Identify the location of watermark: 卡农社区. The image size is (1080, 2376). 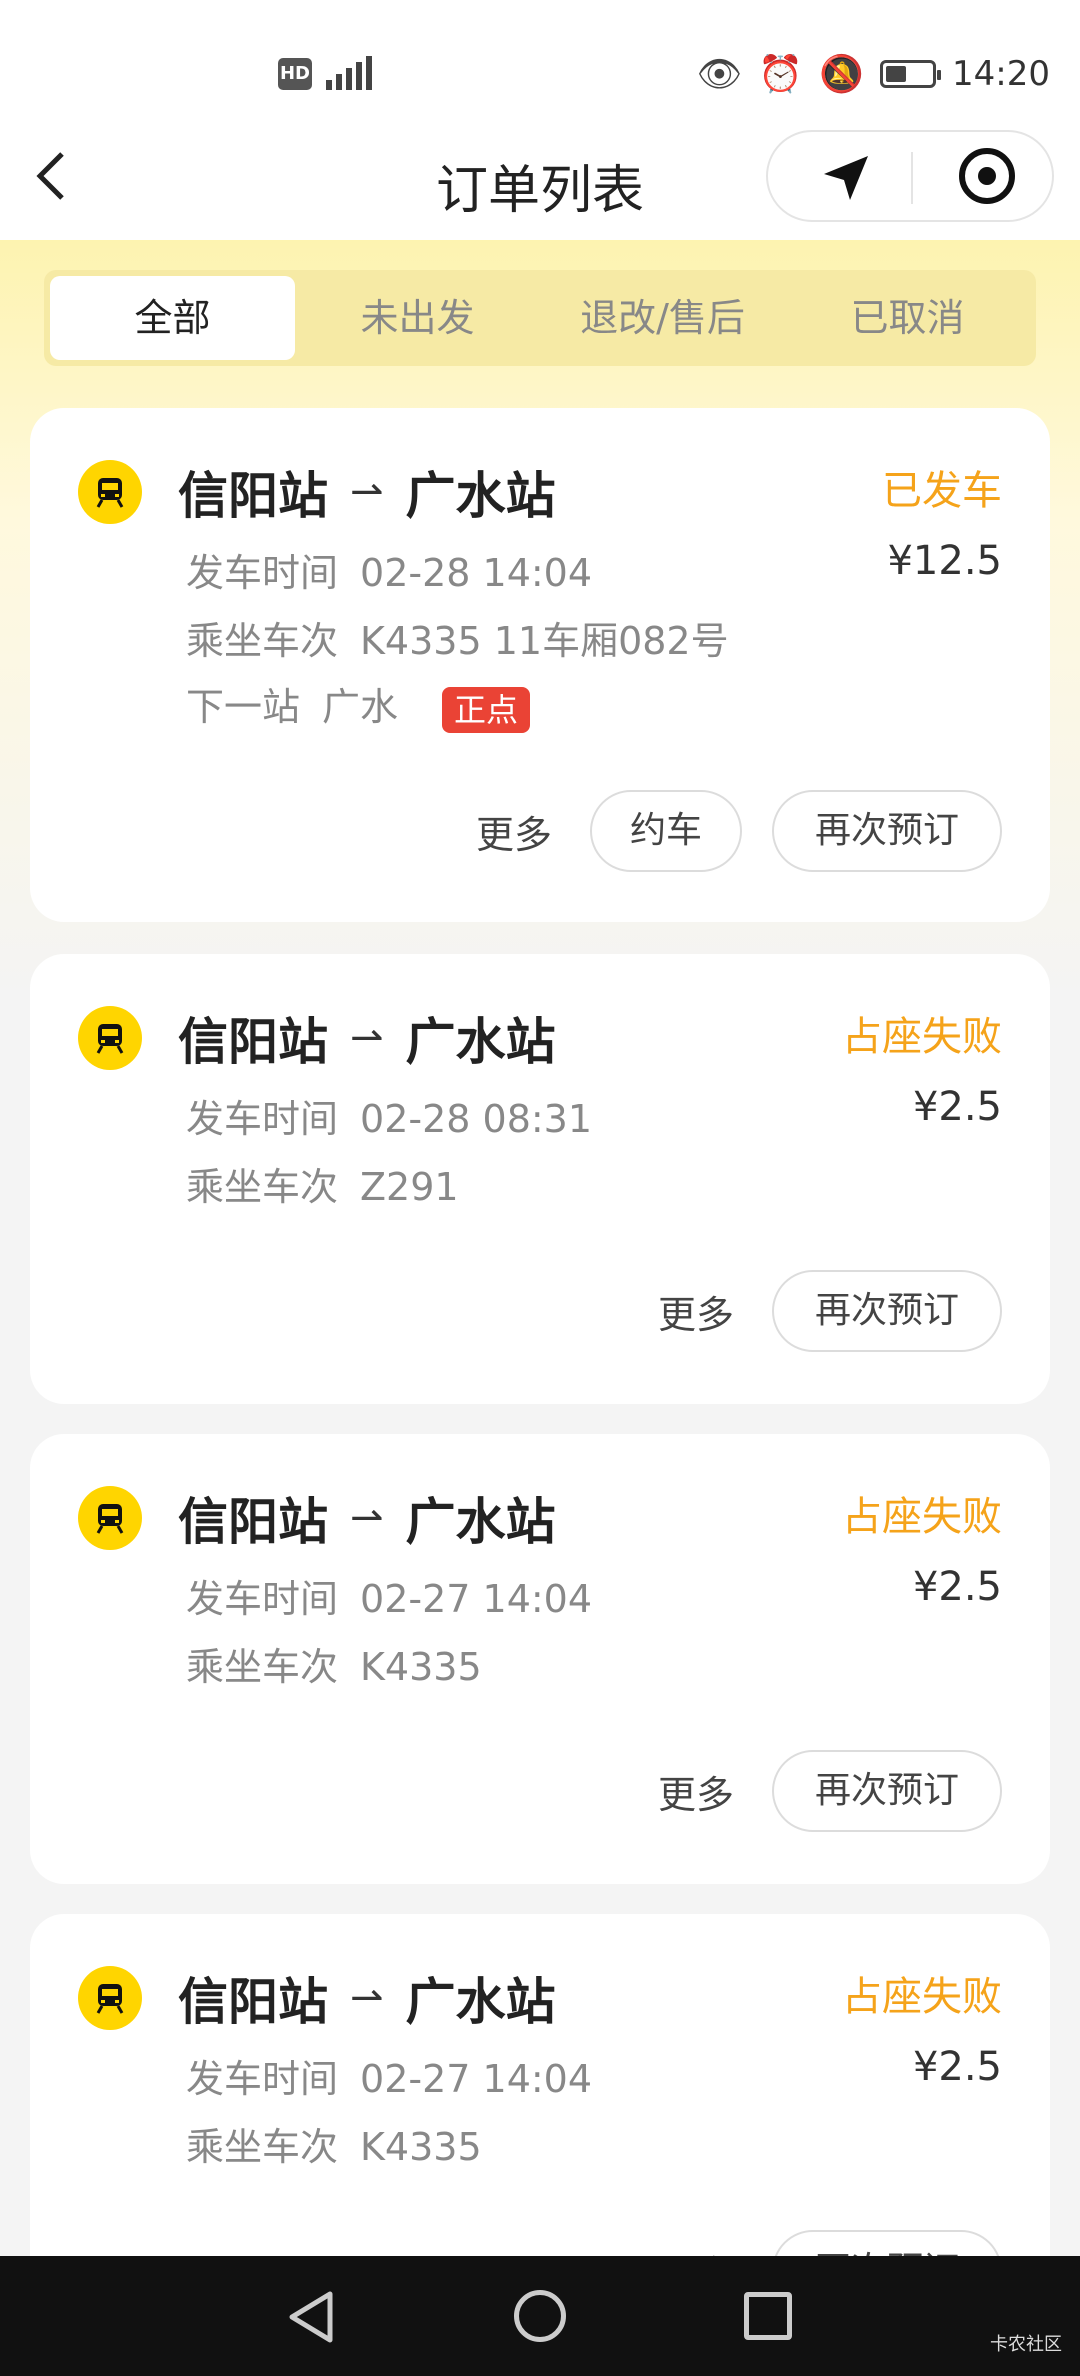
(1026, 2344).